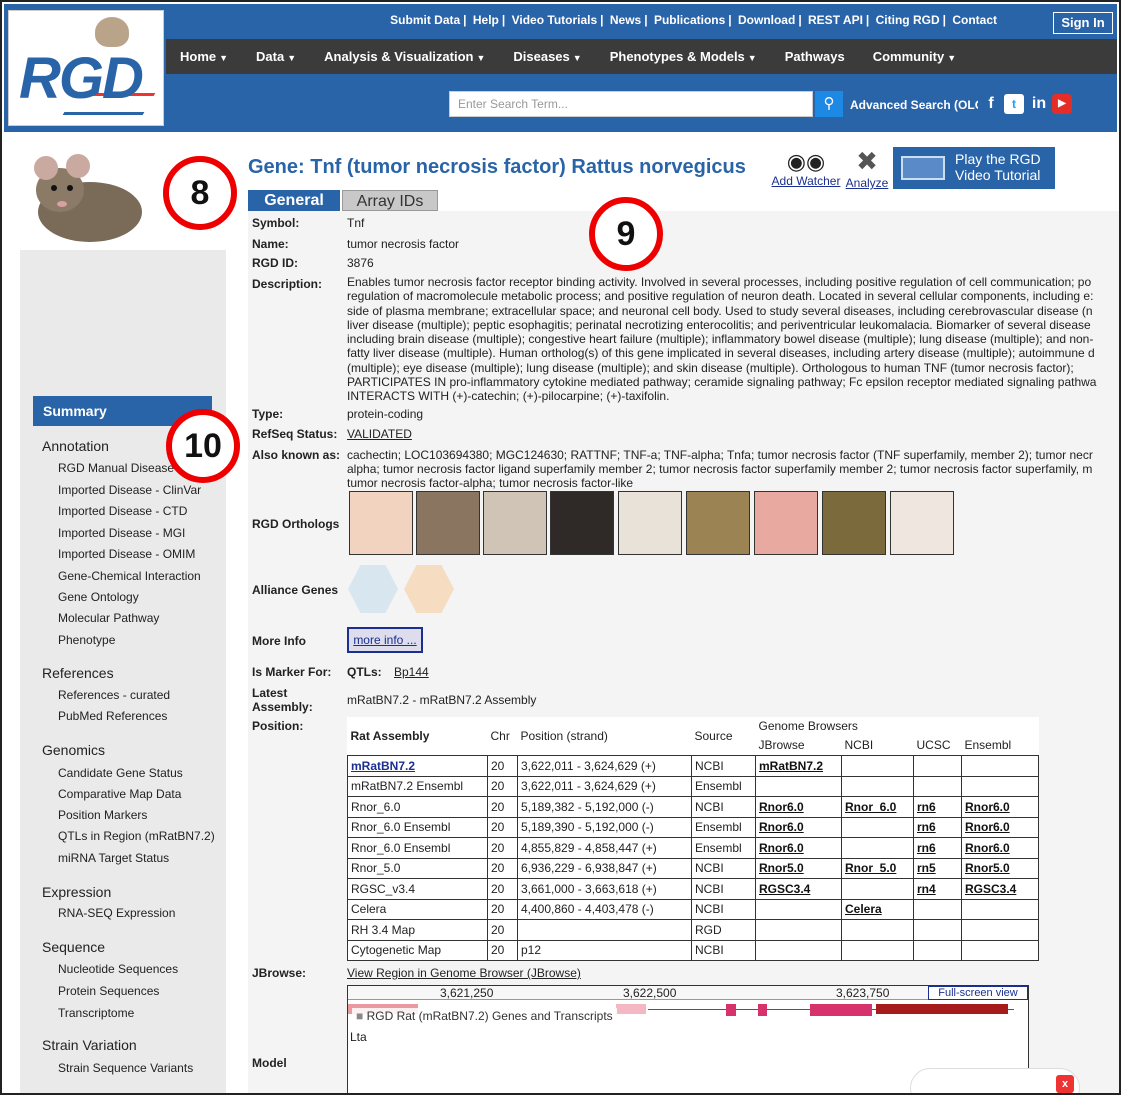  What do you see at coordinates (877, 909) in the screenshot?
I see `table-cell: Celera` at bounding box center [877, 909].